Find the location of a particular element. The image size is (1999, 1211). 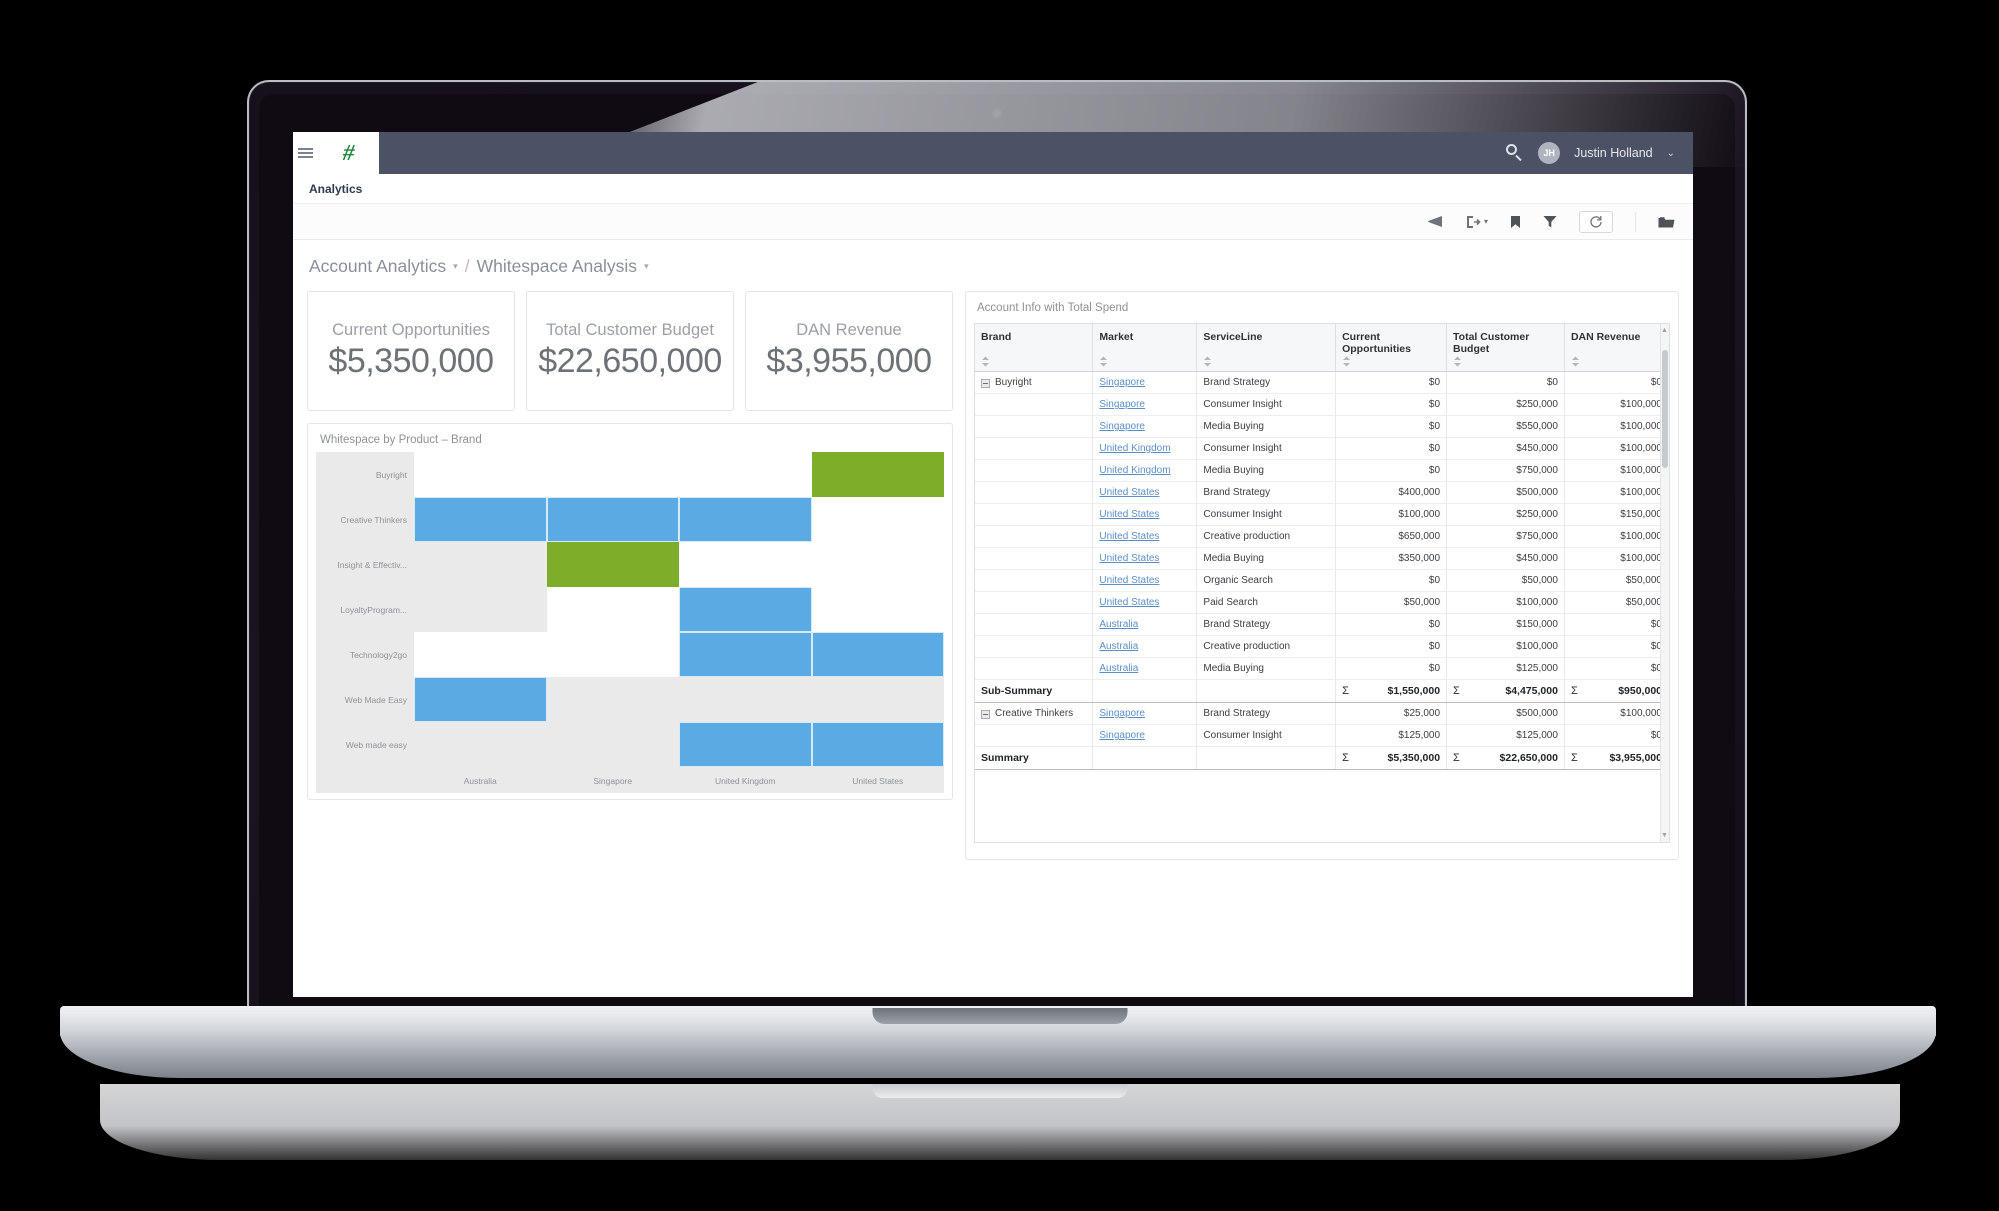

table-row: Australia Brand Strategy $0 $150,000 $0 is located at coordinates (1322, 624).